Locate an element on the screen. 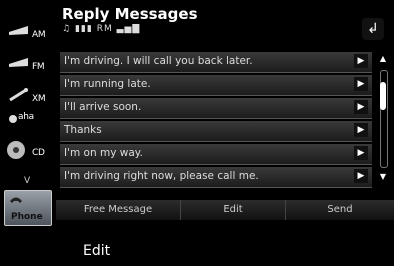  sidebar-item-aha: aha is located at coordinates (27, 122).